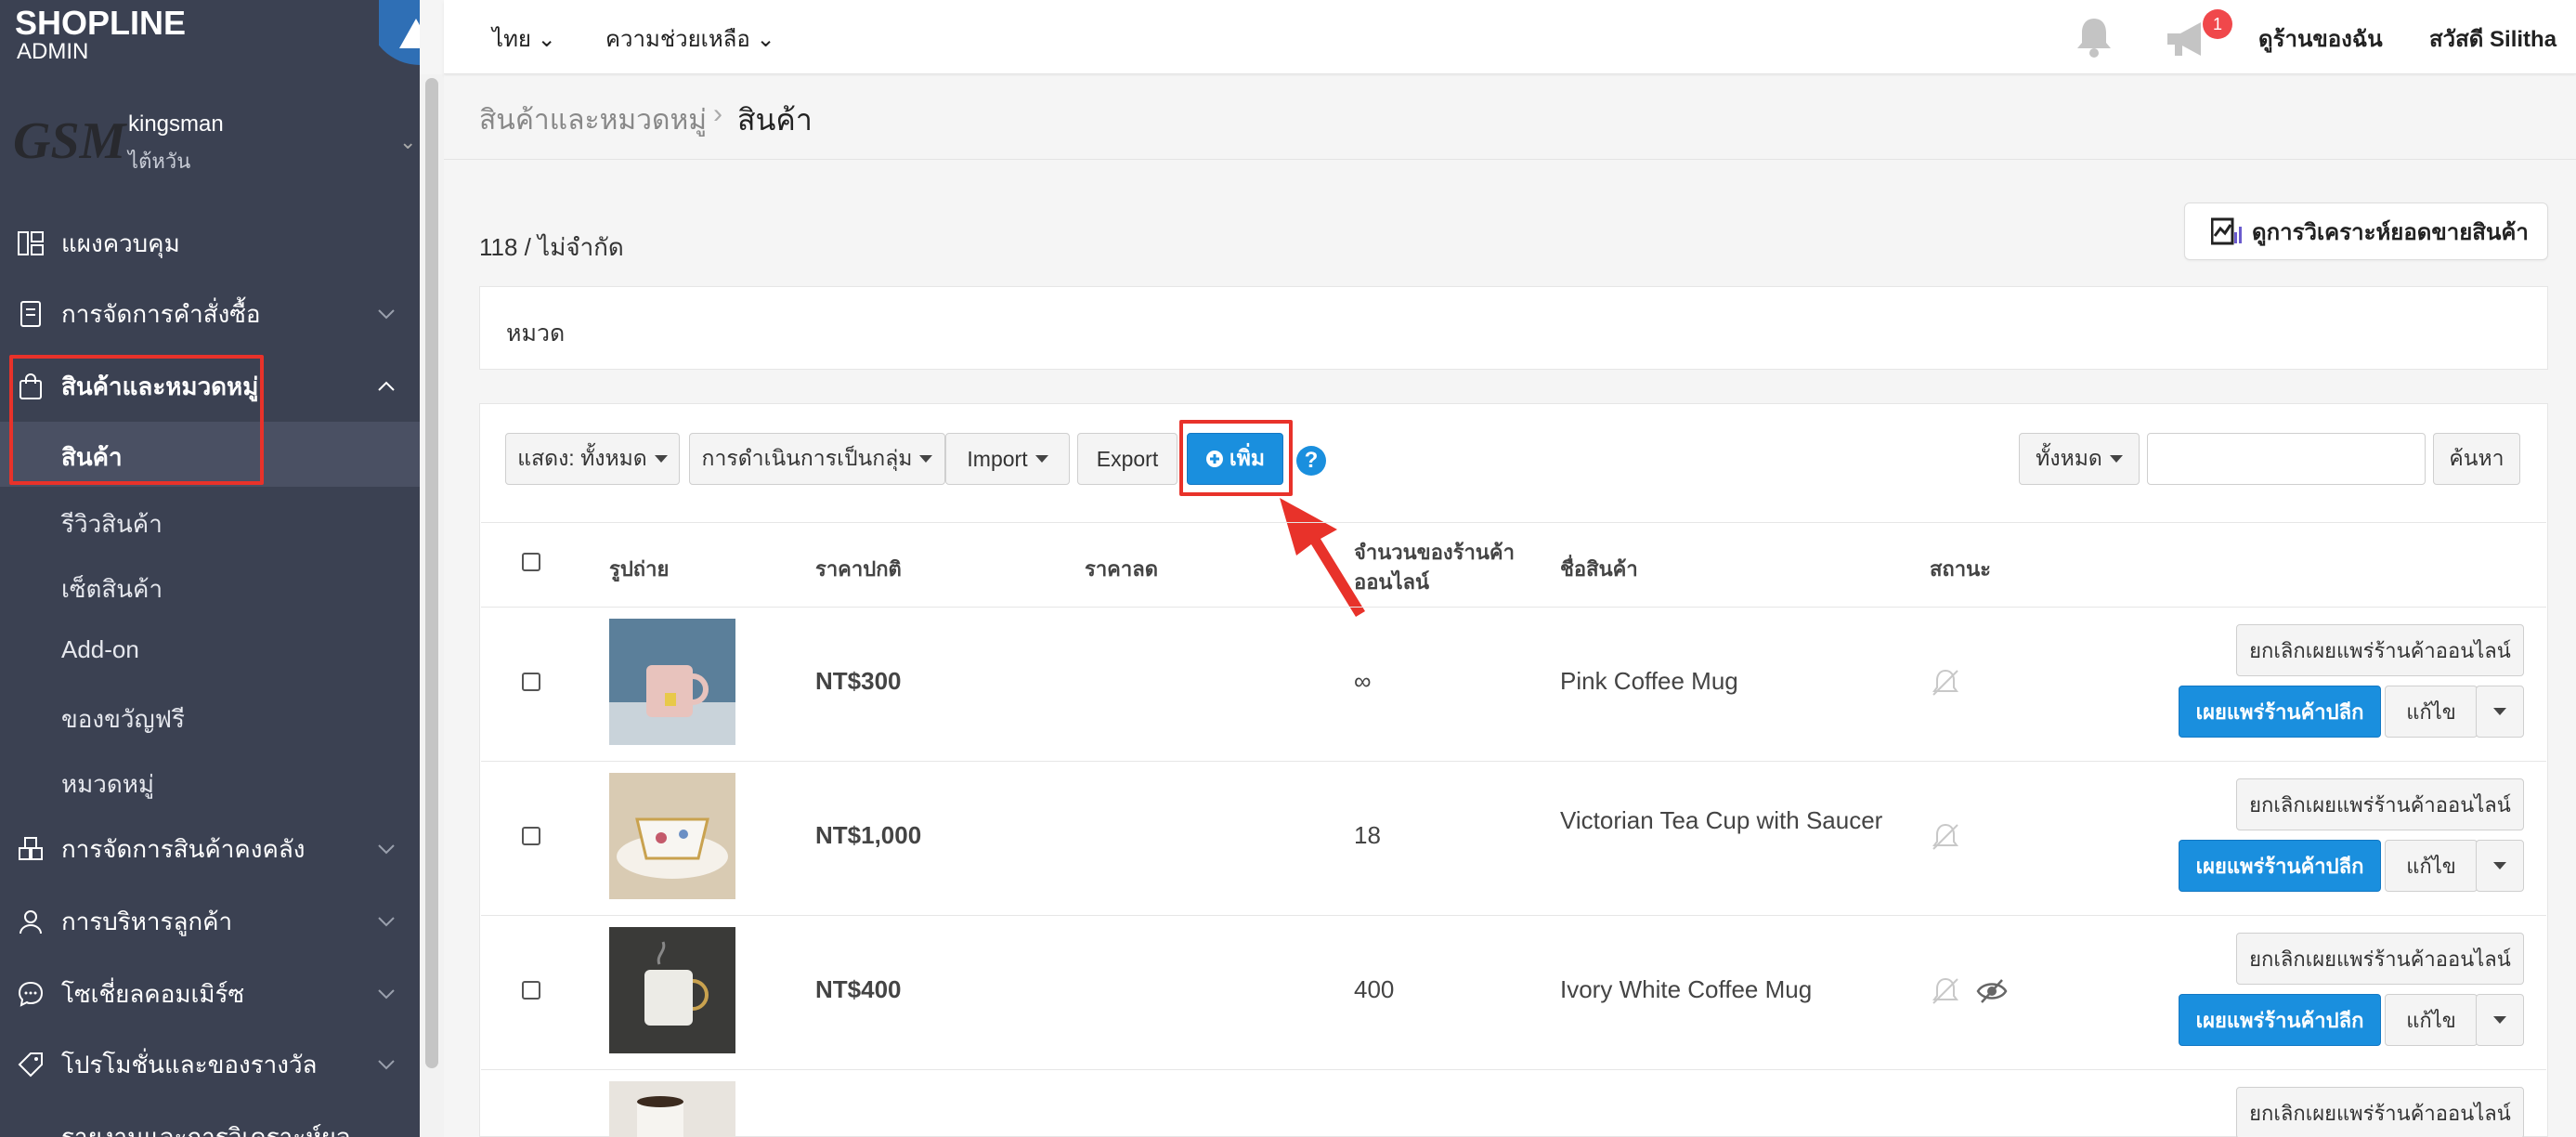 This screenshot has width=2576, height=1137. I want to click on search-input, so click(2286, 459).